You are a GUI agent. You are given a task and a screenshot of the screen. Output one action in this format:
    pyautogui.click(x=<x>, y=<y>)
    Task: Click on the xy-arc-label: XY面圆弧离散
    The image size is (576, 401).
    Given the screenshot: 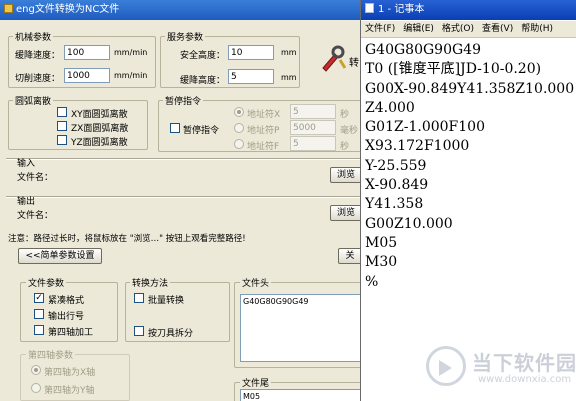 What is the action you would take?
    pyautogui.click(x=99, y=115)
    